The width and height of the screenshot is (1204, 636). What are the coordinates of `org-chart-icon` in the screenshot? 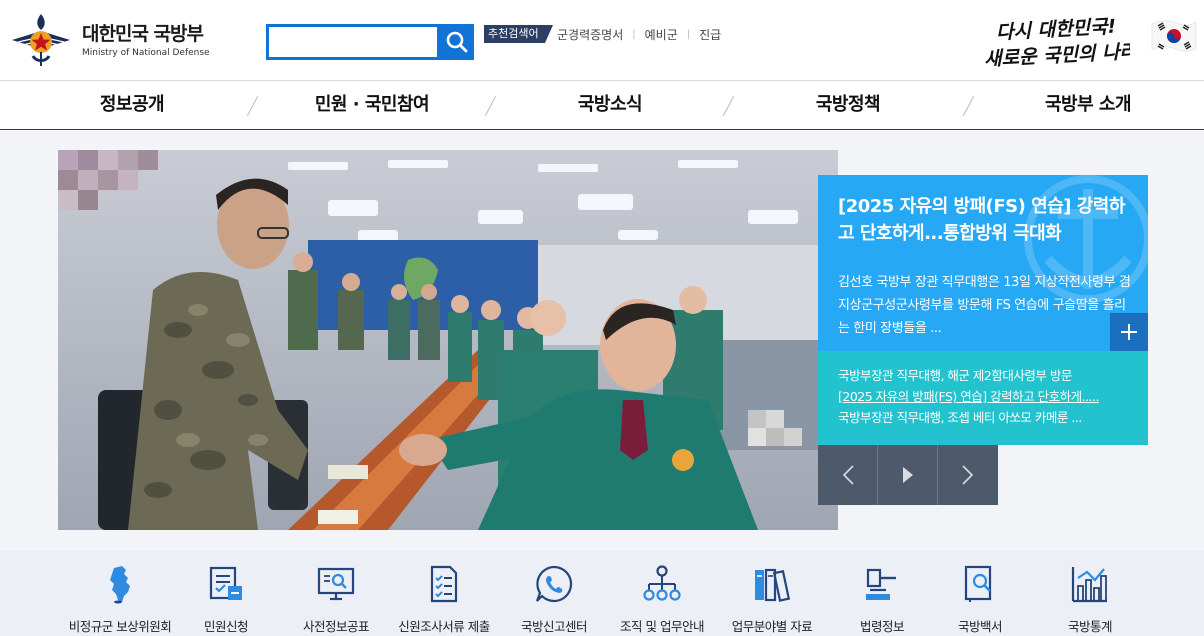 It's located at (662, 583).